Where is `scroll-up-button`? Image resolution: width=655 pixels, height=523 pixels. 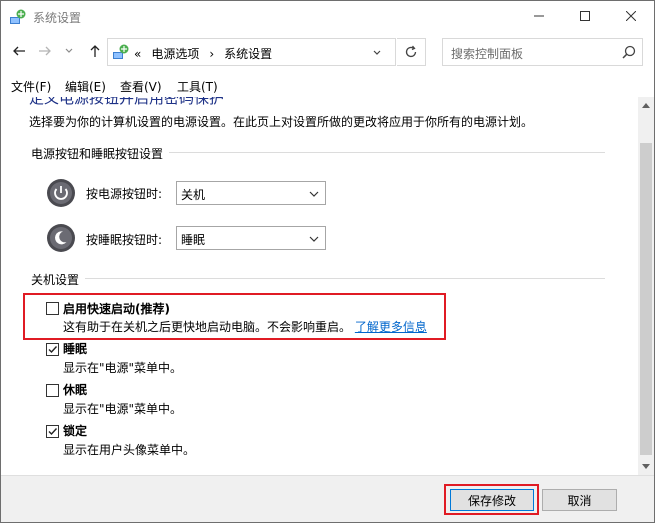
scroll-up-button is located at coordinates (646, 105).